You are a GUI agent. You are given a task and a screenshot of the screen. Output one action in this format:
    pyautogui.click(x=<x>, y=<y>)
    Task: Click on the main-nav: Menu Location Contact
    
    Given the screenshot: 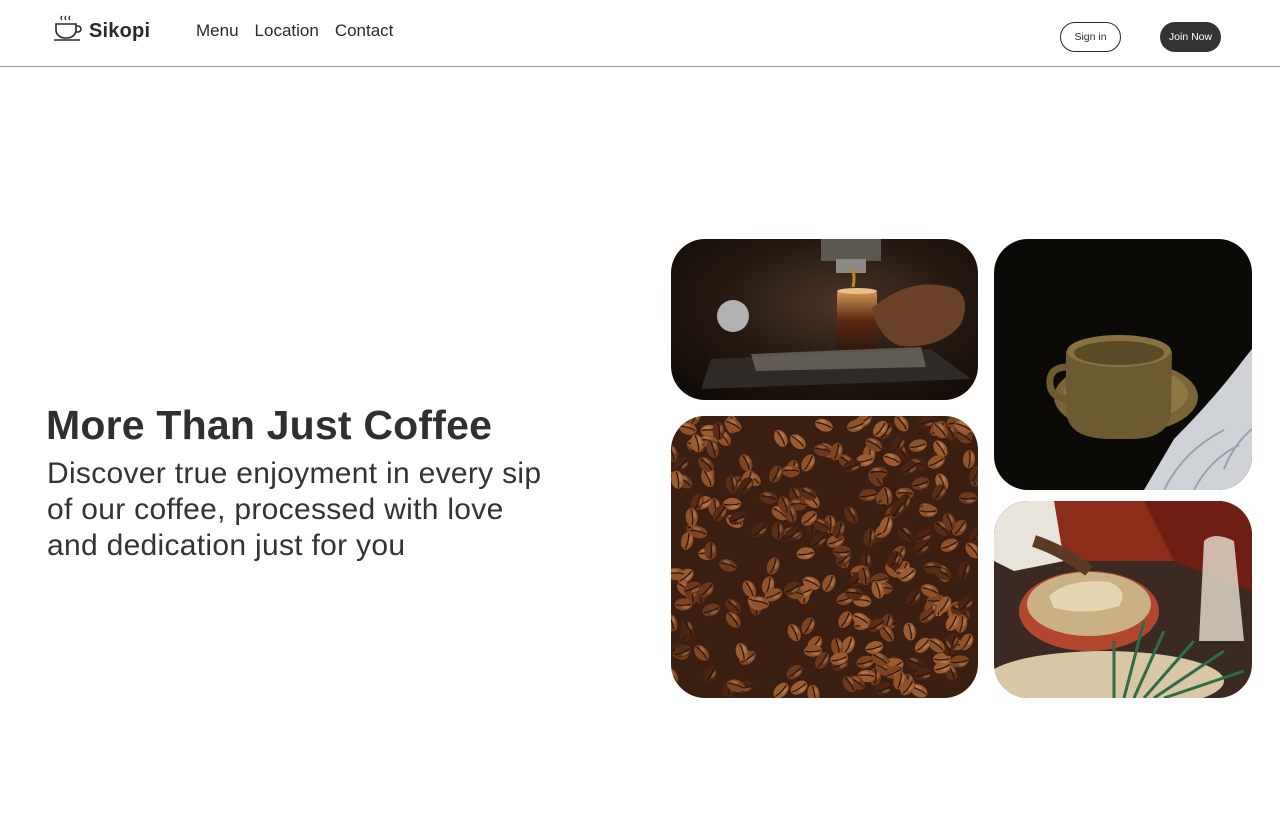 What is the action you would take?
    pyautogui.click(x=294, y=31)
    